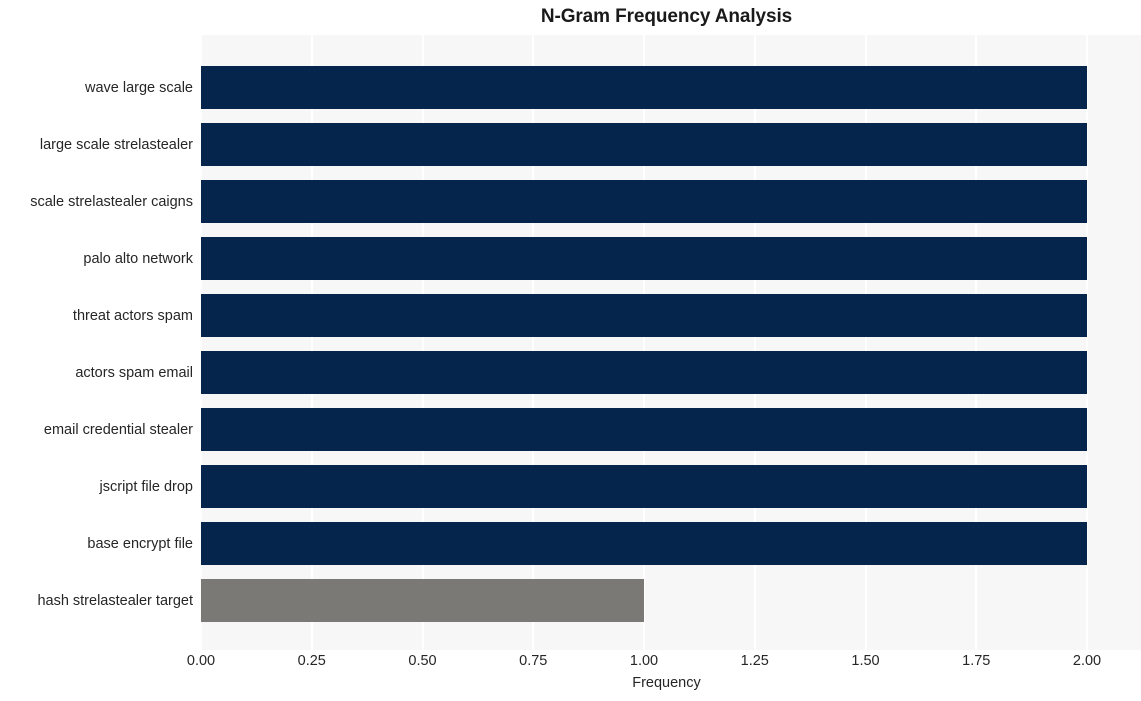  I want to click on y-axis-tick-label: scale strelastealer caigns, so click(111, 201).